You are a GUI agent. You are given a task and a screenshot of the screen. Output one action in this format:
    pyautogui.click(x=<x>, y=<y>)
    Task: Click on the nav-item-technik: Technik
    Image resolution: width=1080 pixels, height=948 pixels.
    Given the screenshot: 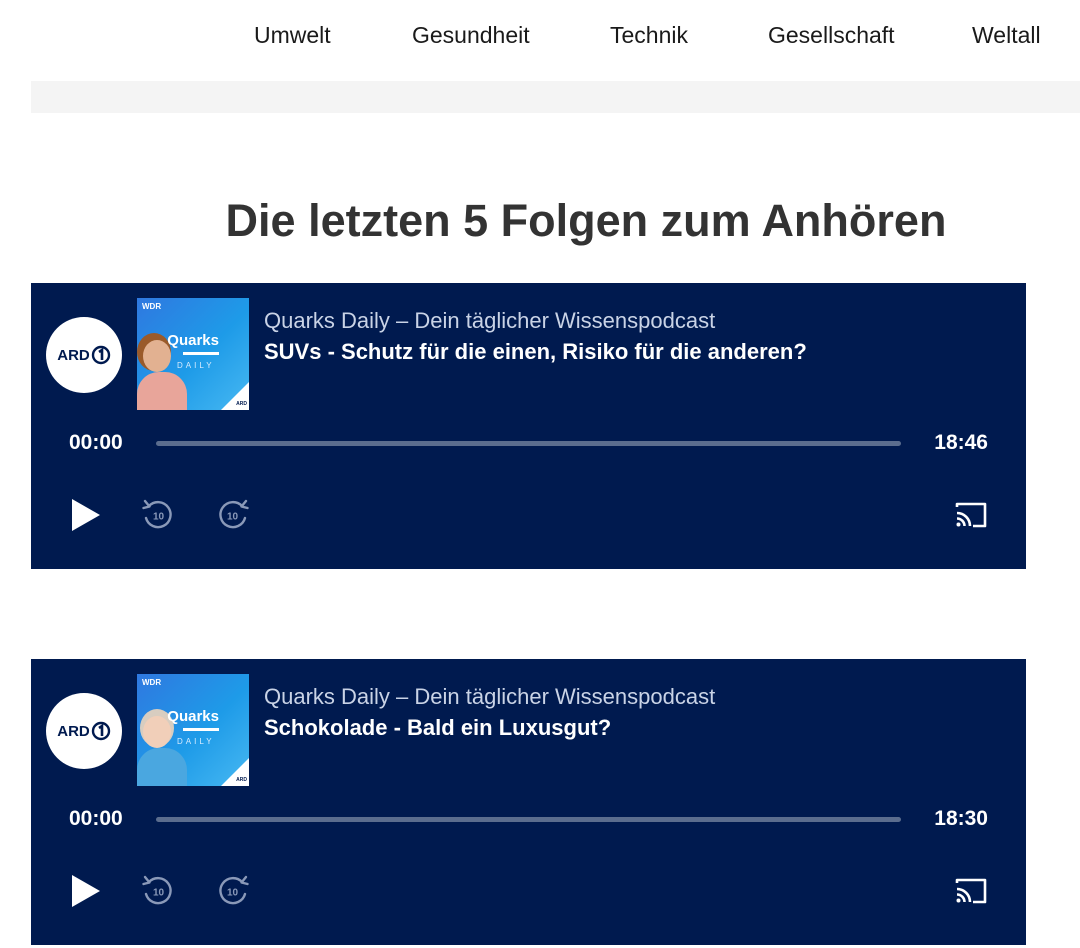 What is the action you would take?
    pyautogui.click(x=649, y=35)
    